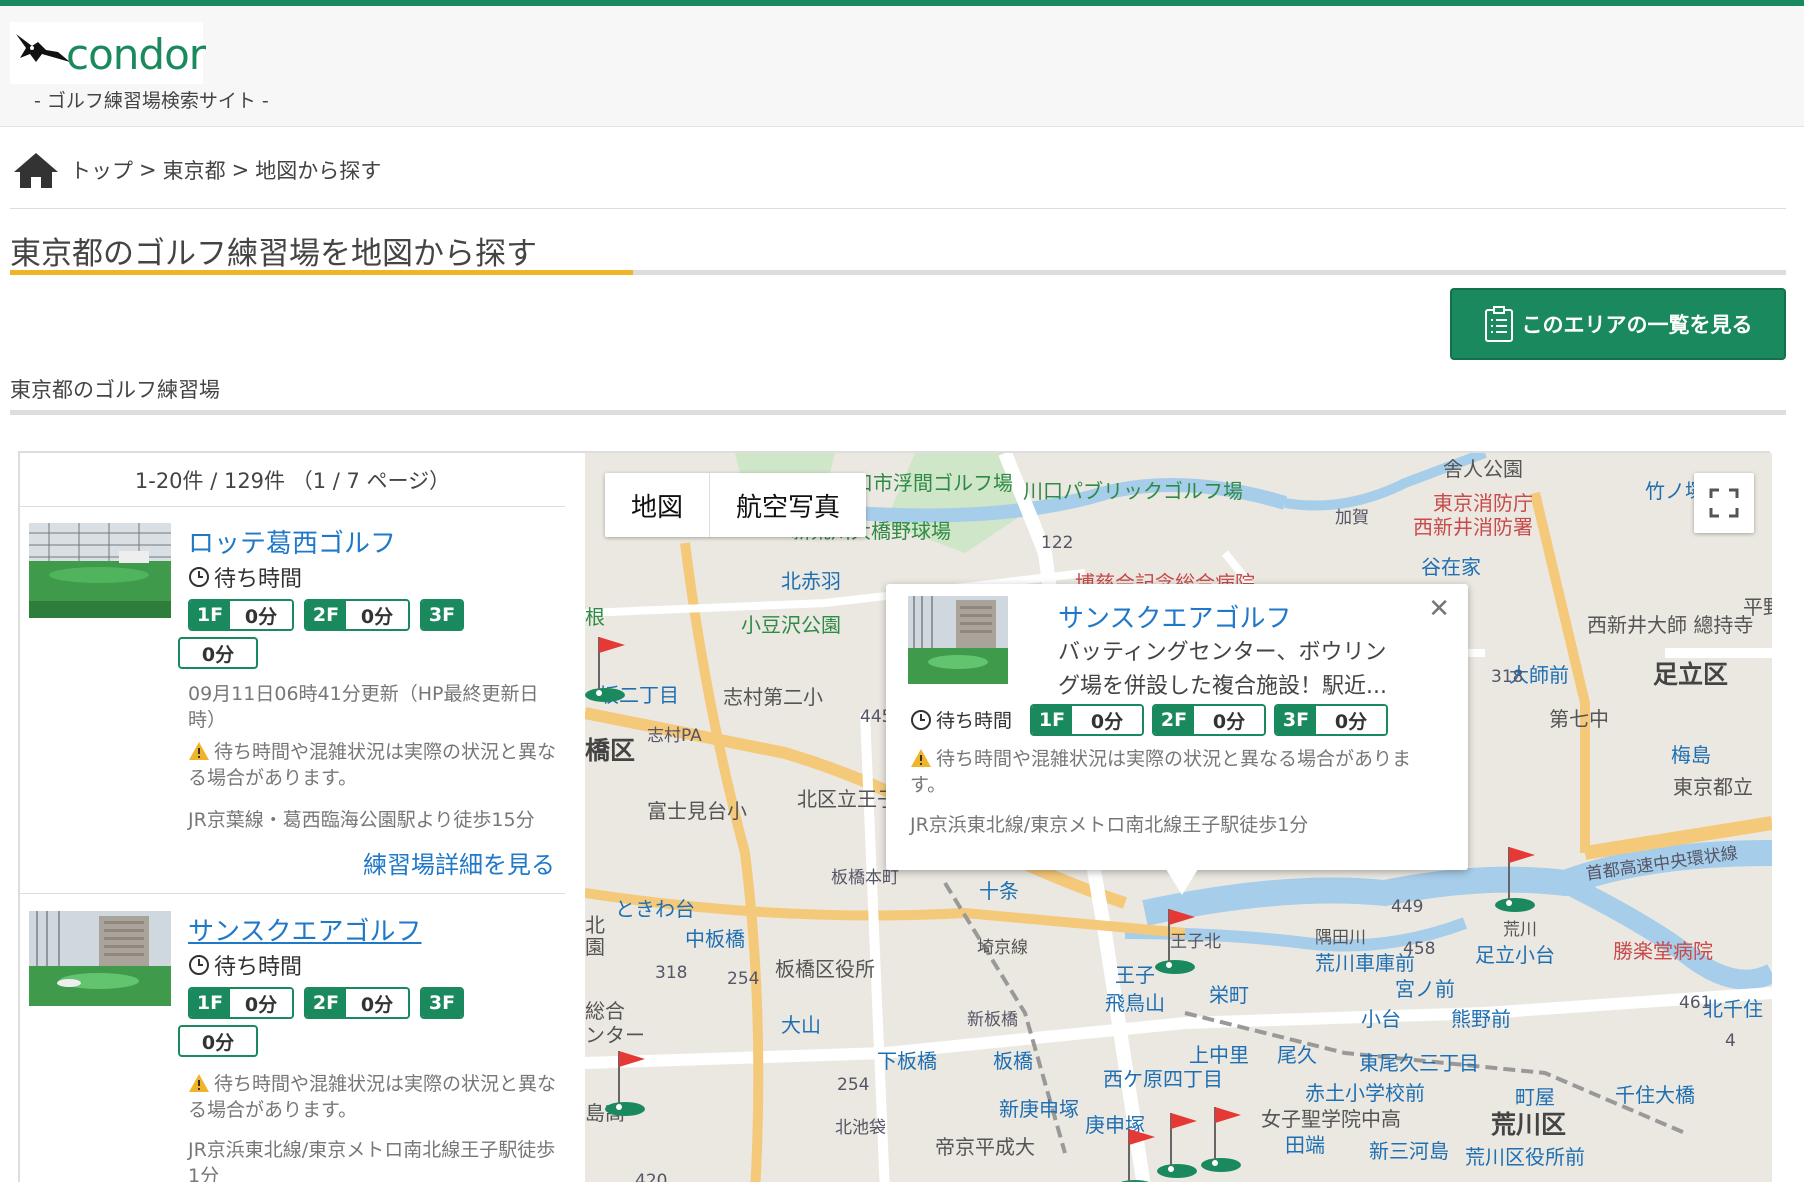 This screenshot has width=1804, height=1182. I want to click on map-label: 小台, so click(1381, 1019).